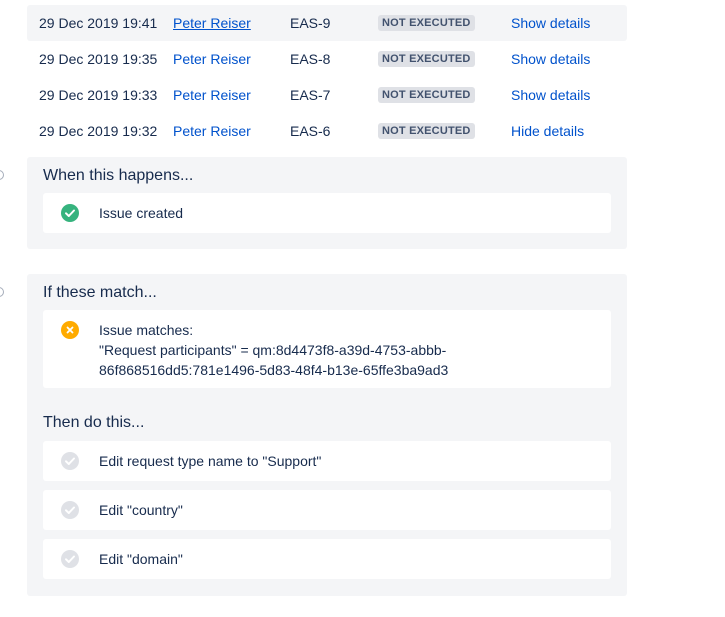  I want to click on trigger-label: Issue created, so click(141, 213).